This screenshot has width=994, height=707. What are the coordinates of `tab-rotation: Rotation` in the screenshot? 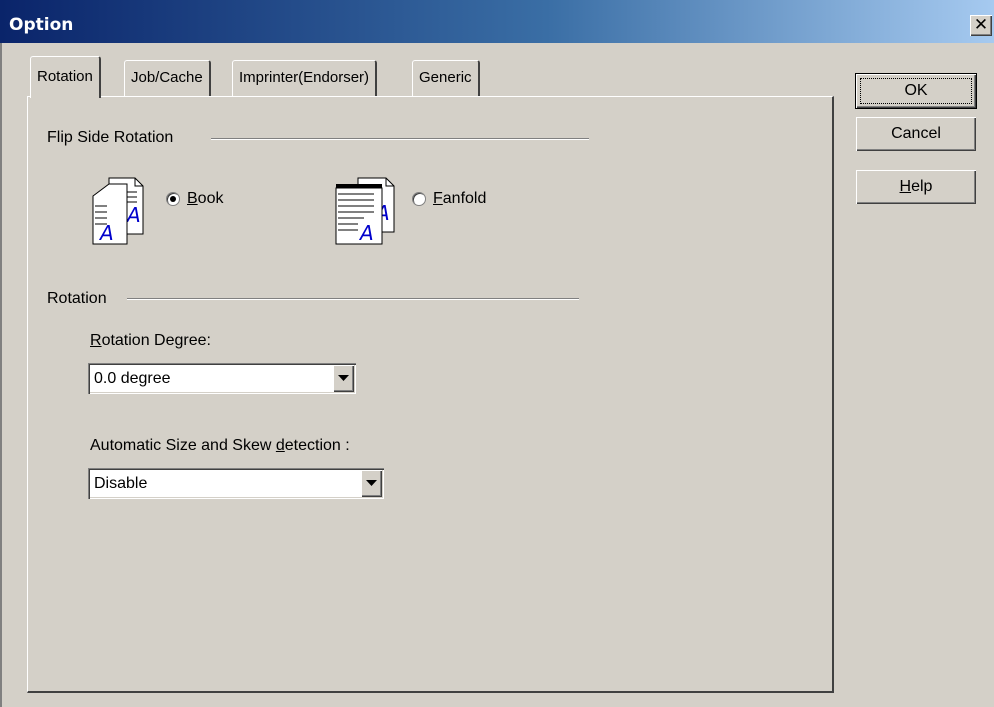 It's located at (65, 77).